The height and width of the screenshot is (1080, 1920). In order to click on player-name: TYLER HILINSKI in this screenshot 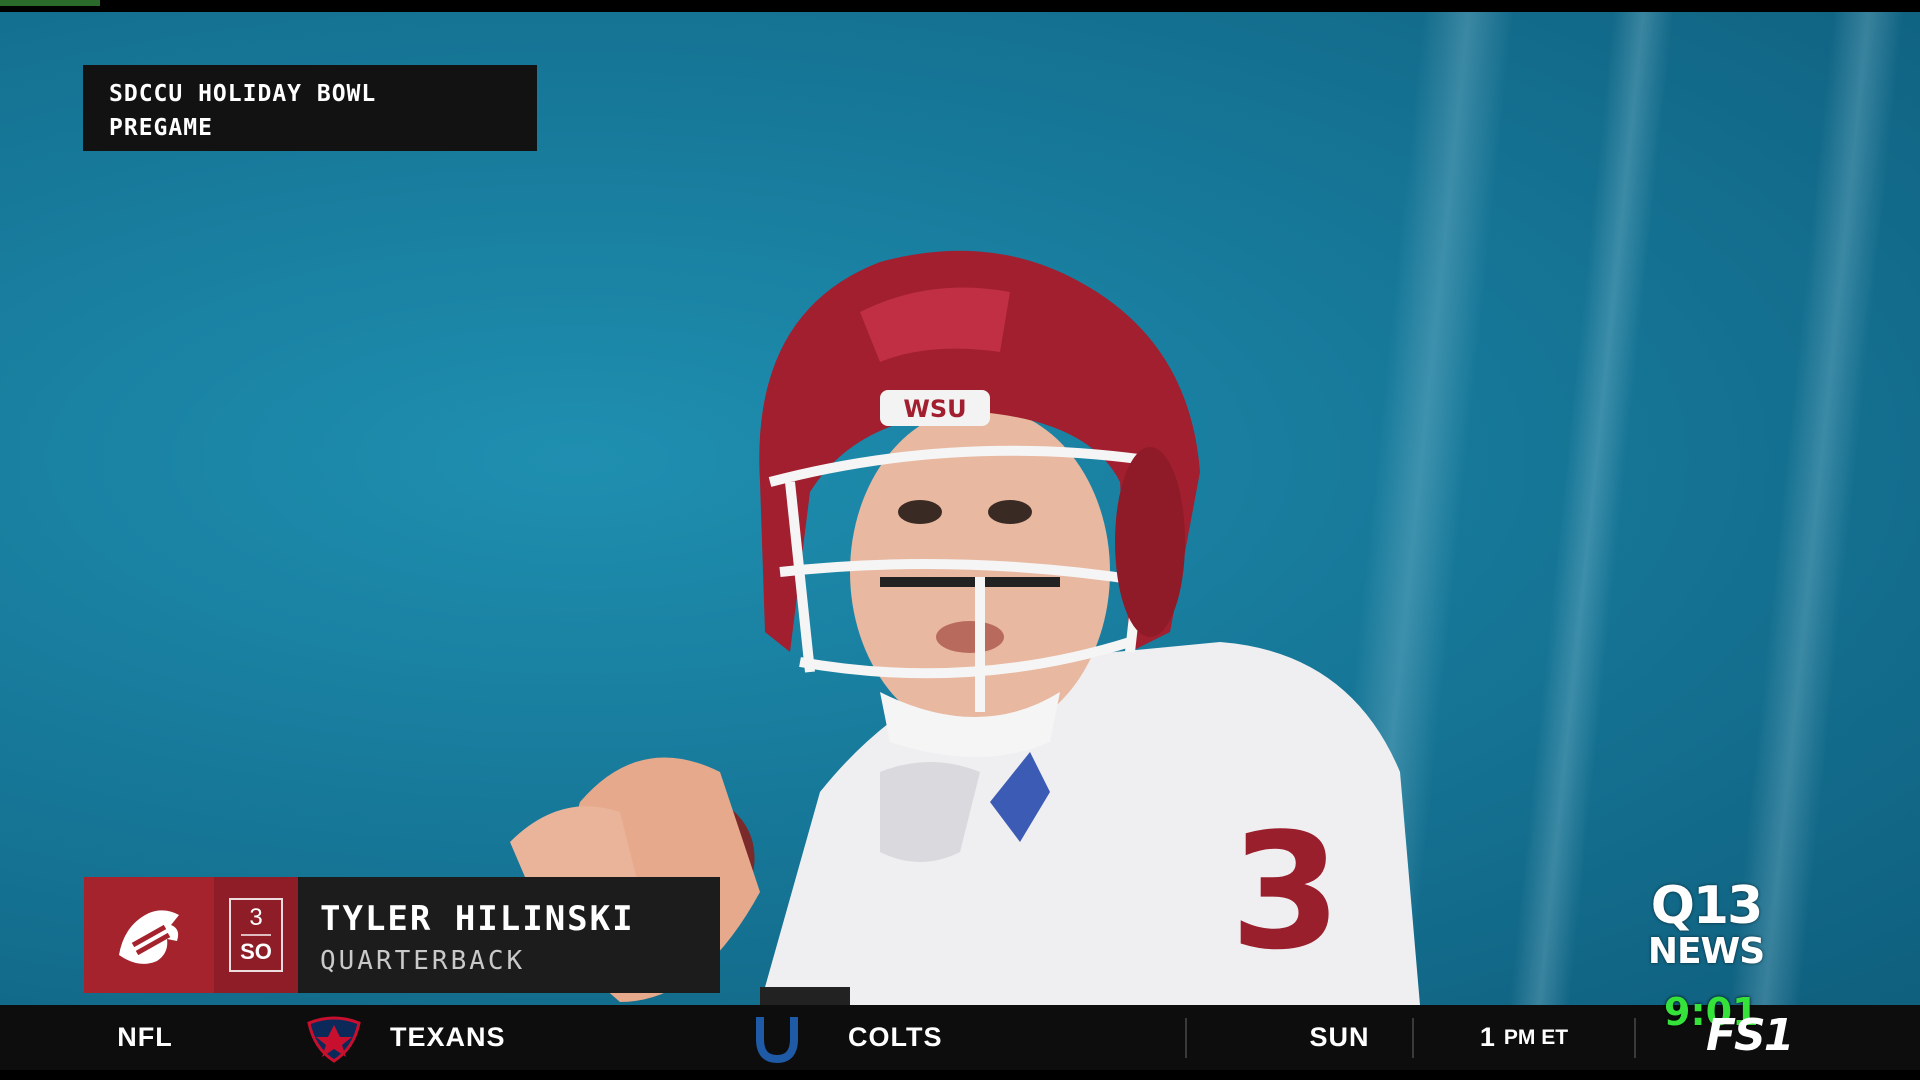, I will do `click(477, 919)`.